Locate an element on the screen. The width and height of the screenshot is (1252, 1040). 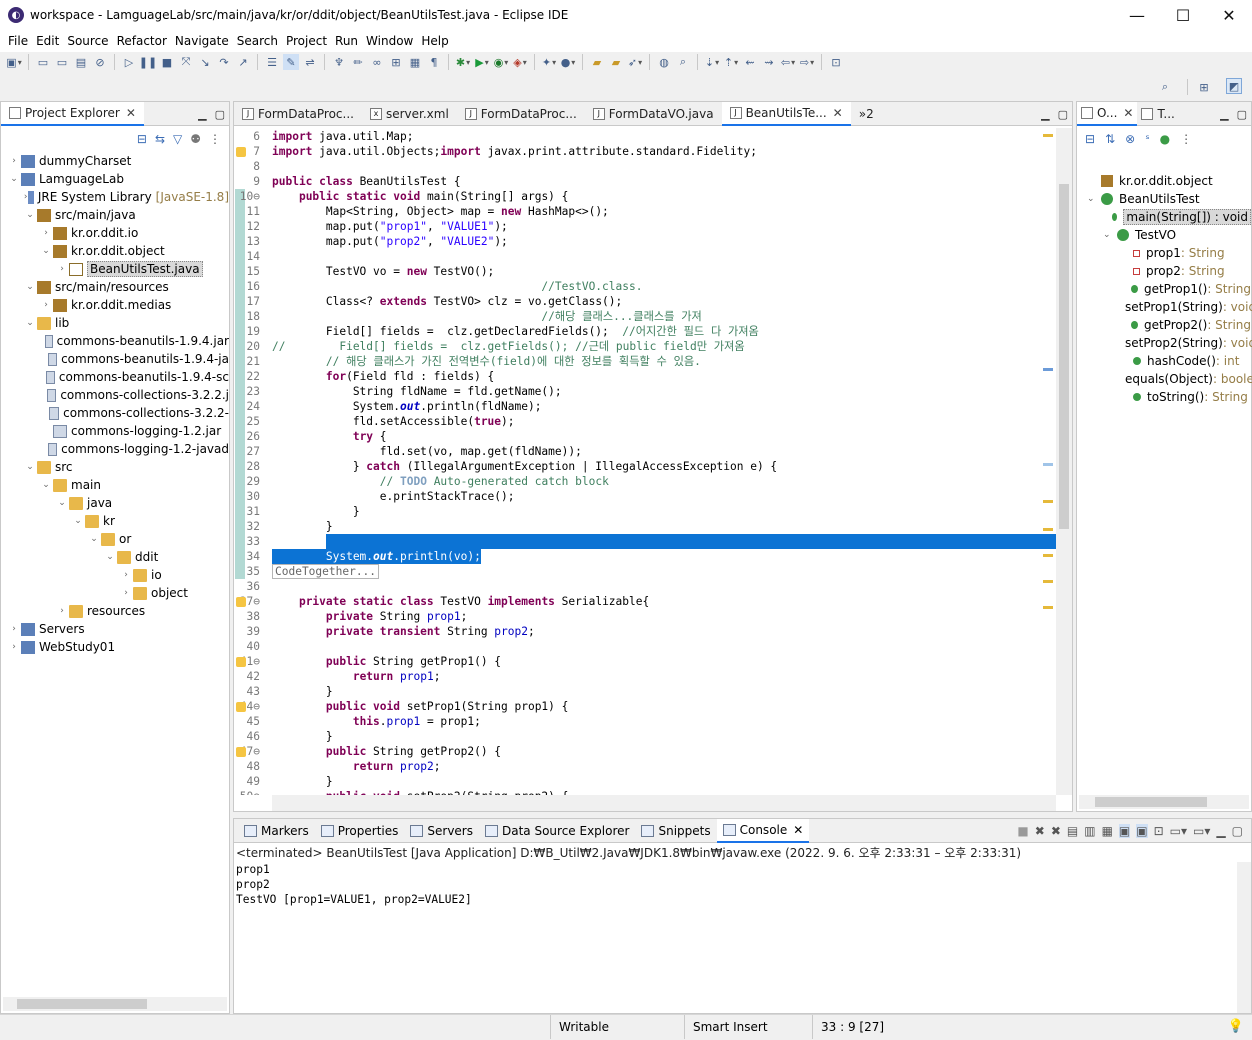
explorer-horizontal-scrollbar is located at coordinates (115, 1004).